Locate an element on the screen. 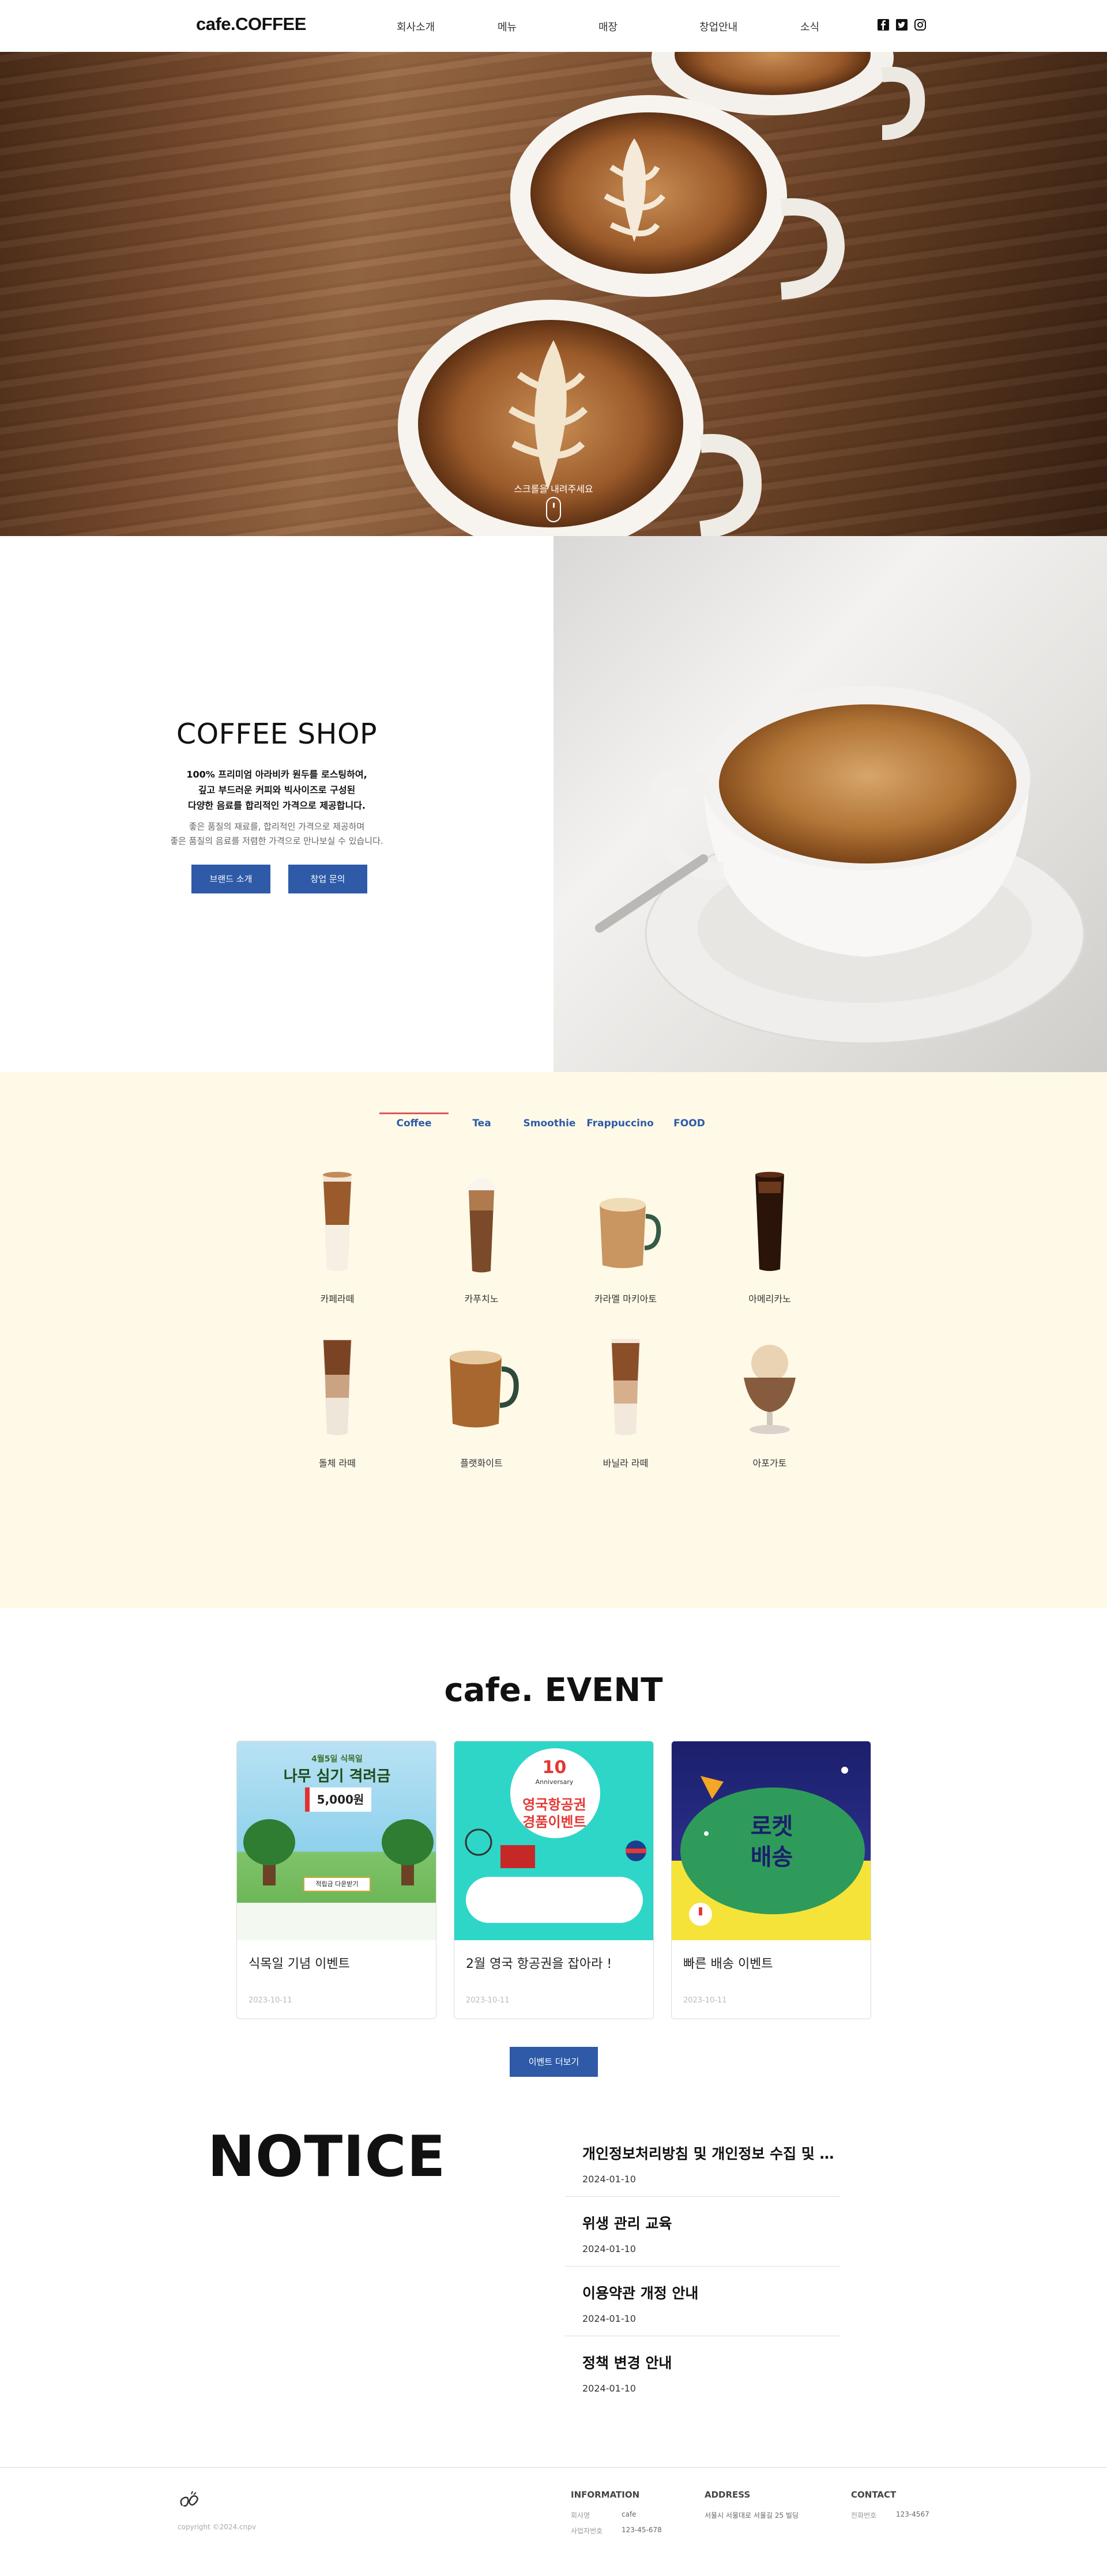  americano-image is located at coordinates (769, 1221).